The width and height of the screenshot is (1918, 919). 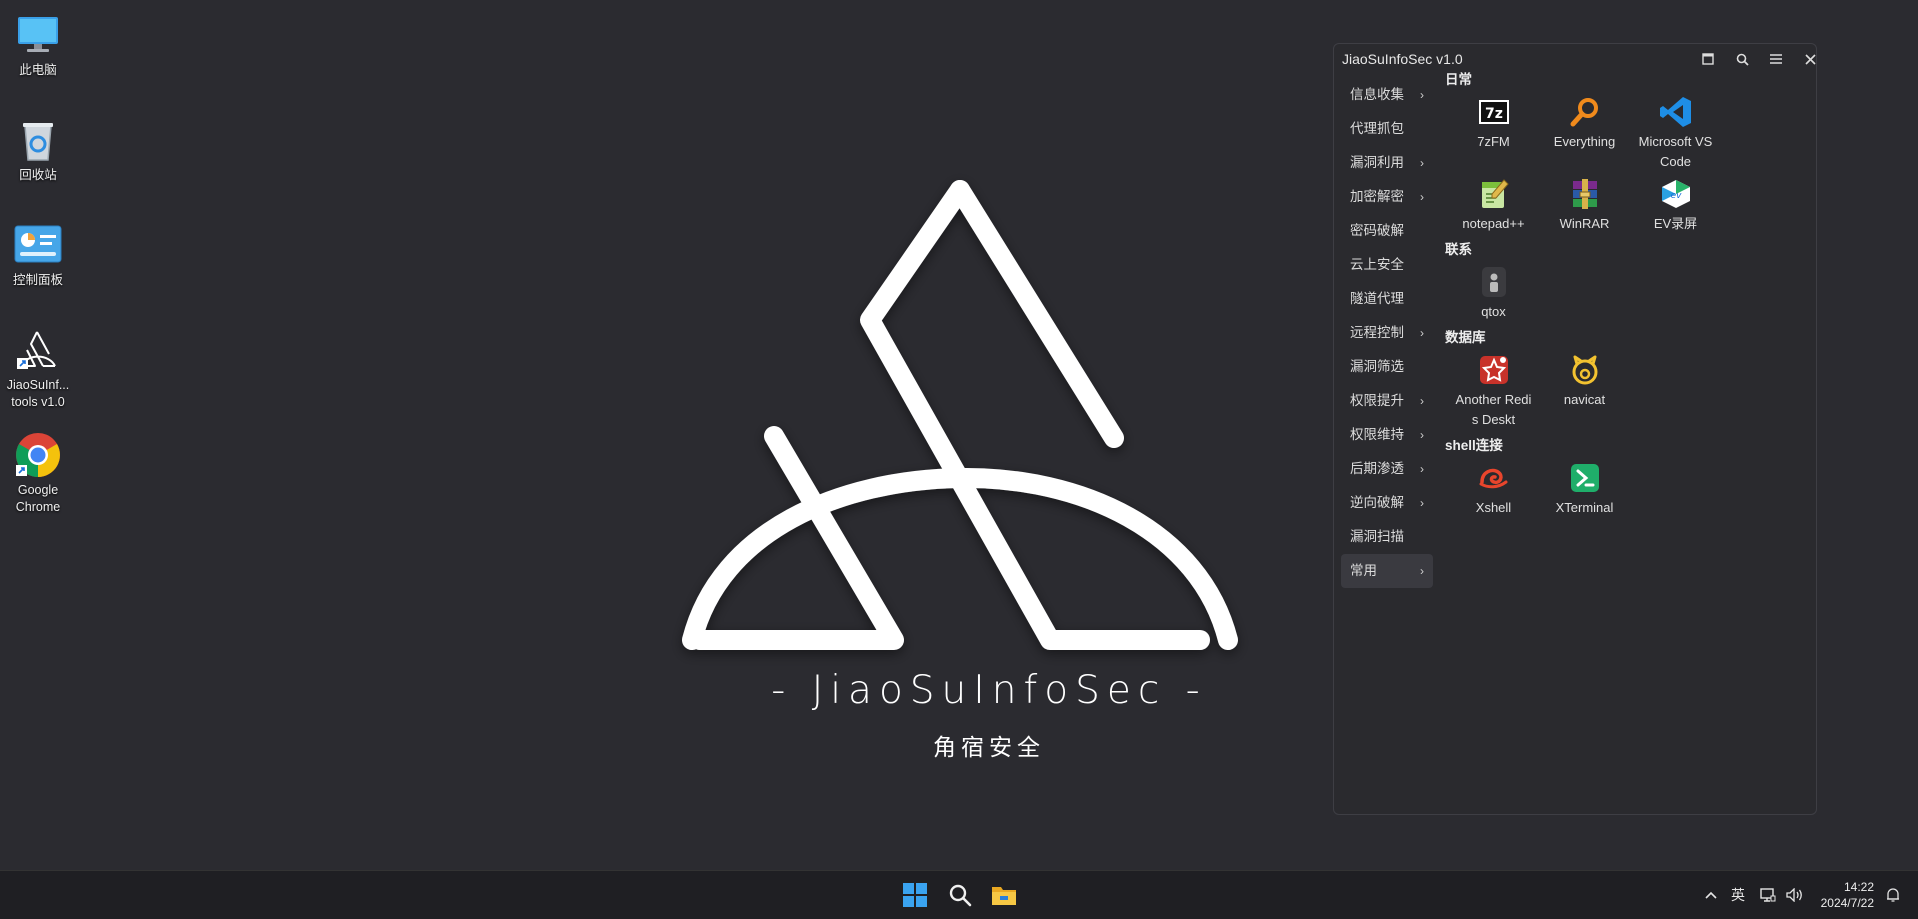 I want to click on app-grid: qtox, so click(x=1628, y=291).